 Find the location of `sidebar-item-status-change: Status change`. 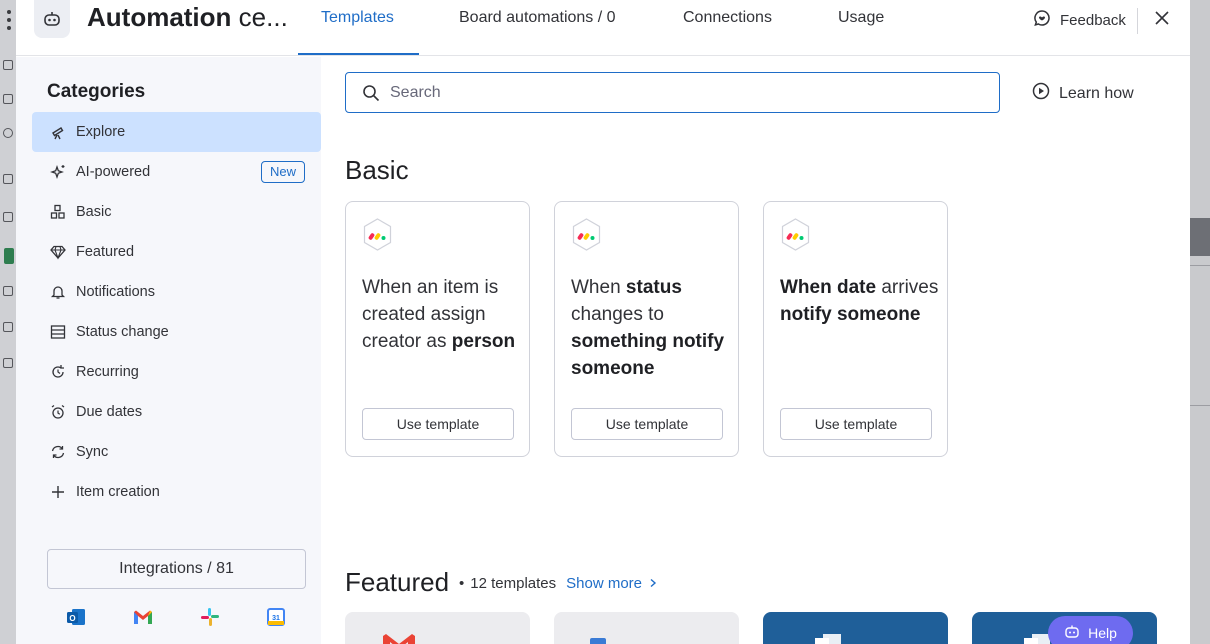

sidebar-item-status-change: Status change is located at coordinates (176, 332).